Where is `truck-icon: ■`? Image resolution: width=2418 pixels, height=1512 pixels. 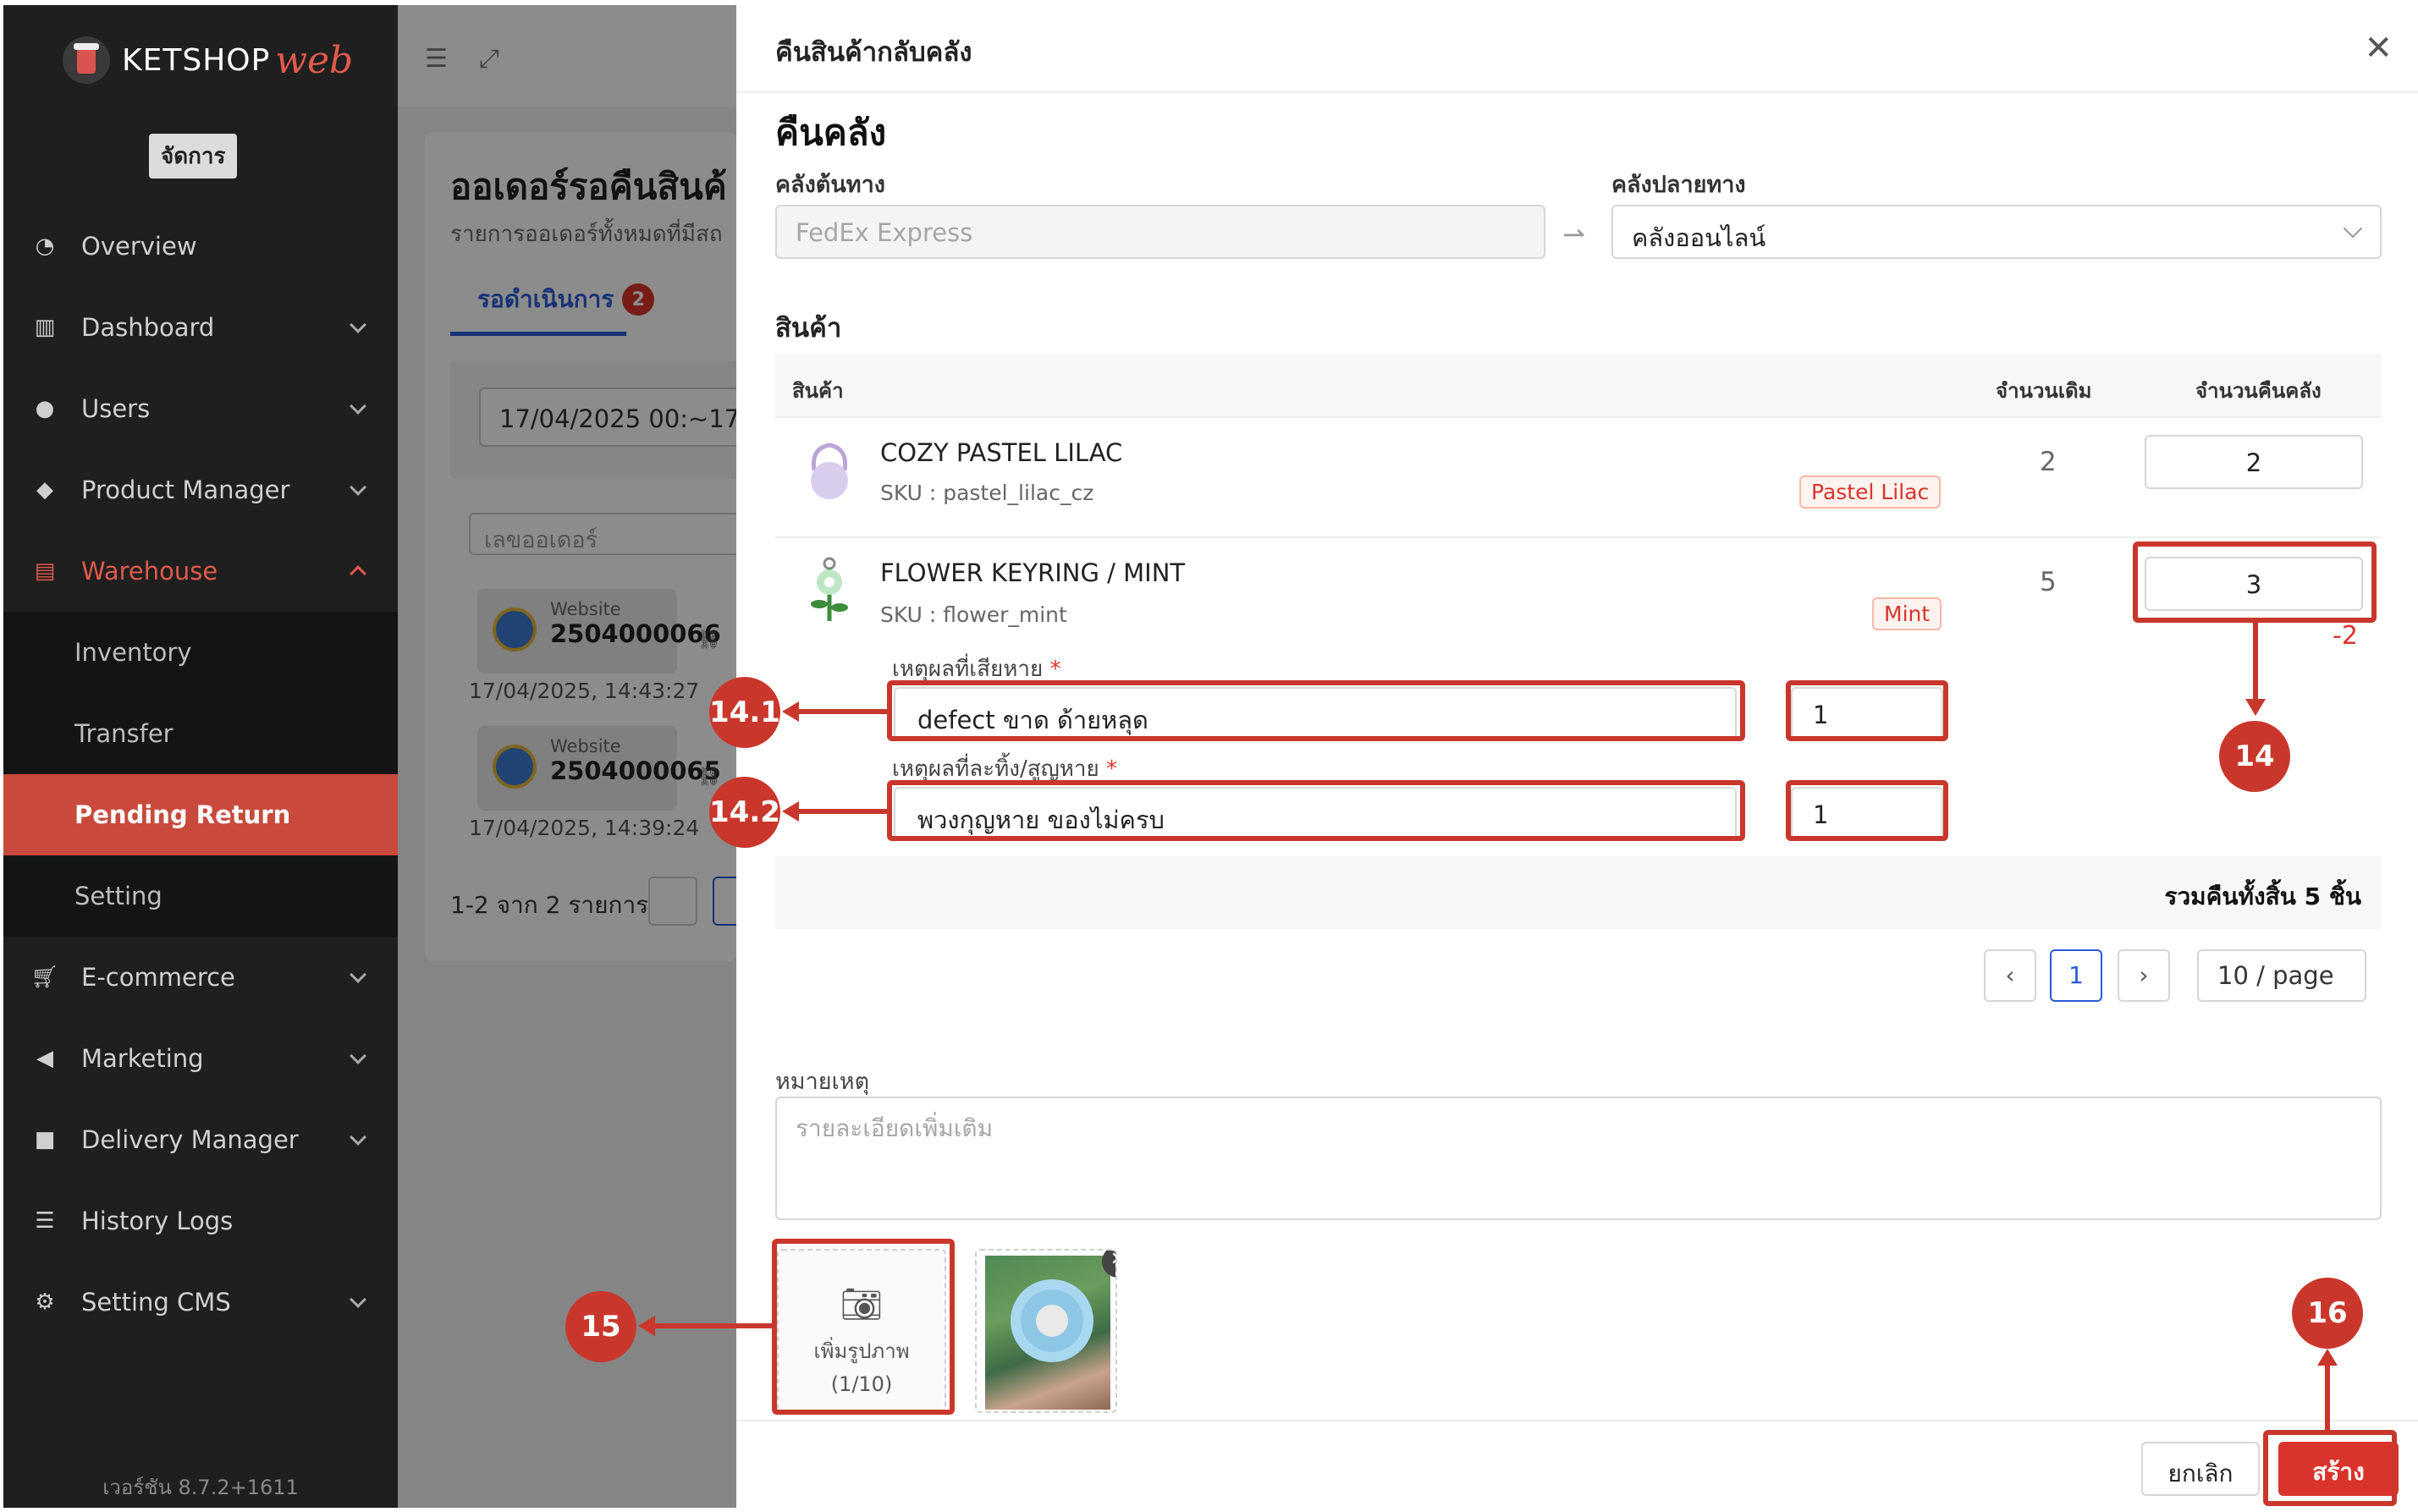 truck-icon: ■ is located at coordinates (45, 1139).